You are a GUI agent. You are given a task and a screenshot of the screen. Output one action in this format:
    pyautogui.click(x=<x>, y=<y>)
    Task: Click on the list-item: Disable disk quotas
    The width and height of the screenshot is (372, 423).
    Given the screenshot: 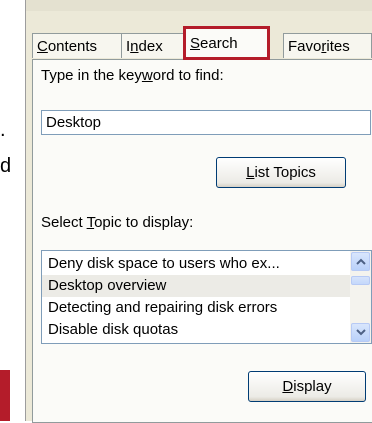 What is the action you would take?
    pyautogui.click(x=196, y=330)
    